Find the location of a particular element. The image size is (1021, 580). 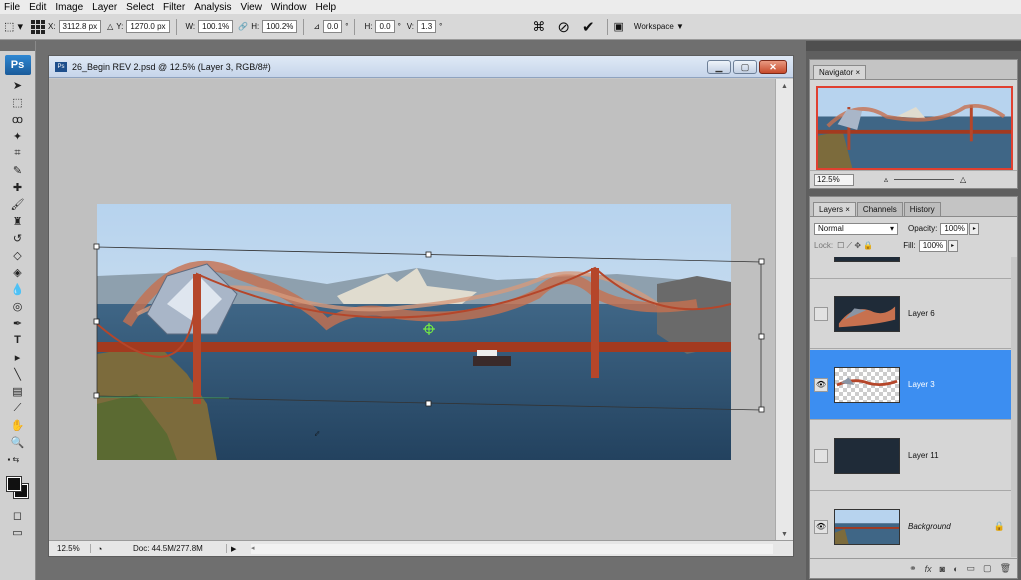

menu-help: Help is located at coordinates (326, 7).